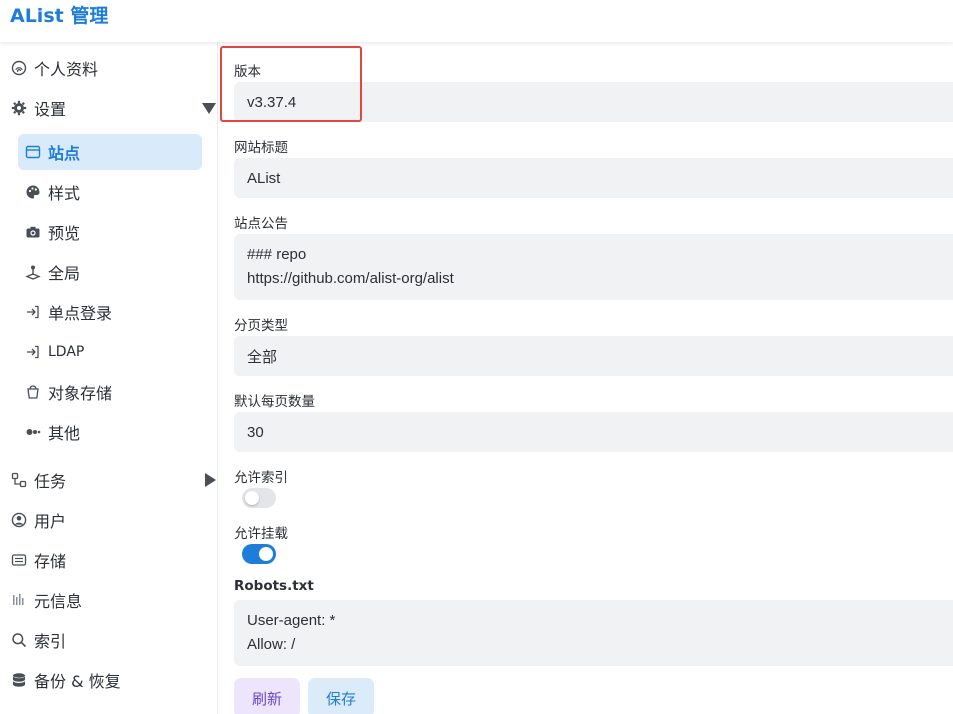 This screenshot has width=953, height=714. Describe the element at coordinates (277, 254) in the screenshot. I see `announcement-line: ### repo` at that location.